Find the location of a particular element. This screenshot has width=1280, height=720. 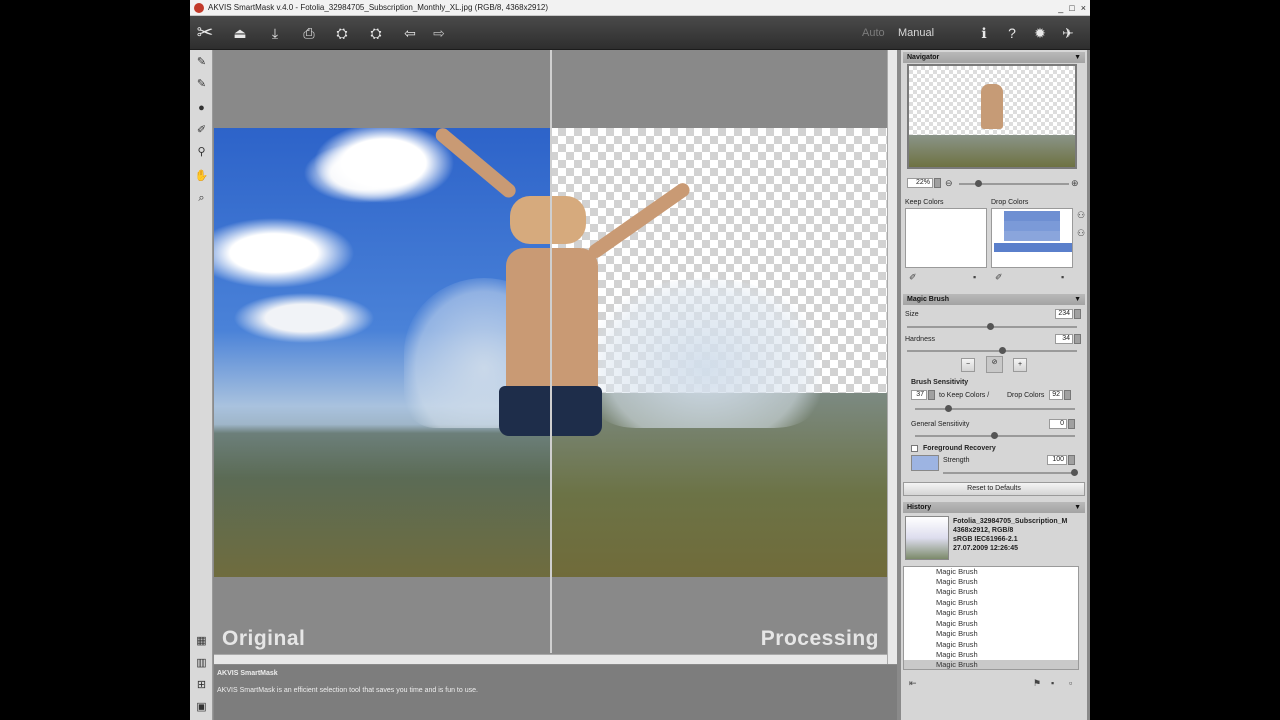

tools-panel: ✎ ✎ ● ✐ ⚲ ✋ ⌕ ▦ ▥ ⊞ ▣ is located at coordinates (201, 385).